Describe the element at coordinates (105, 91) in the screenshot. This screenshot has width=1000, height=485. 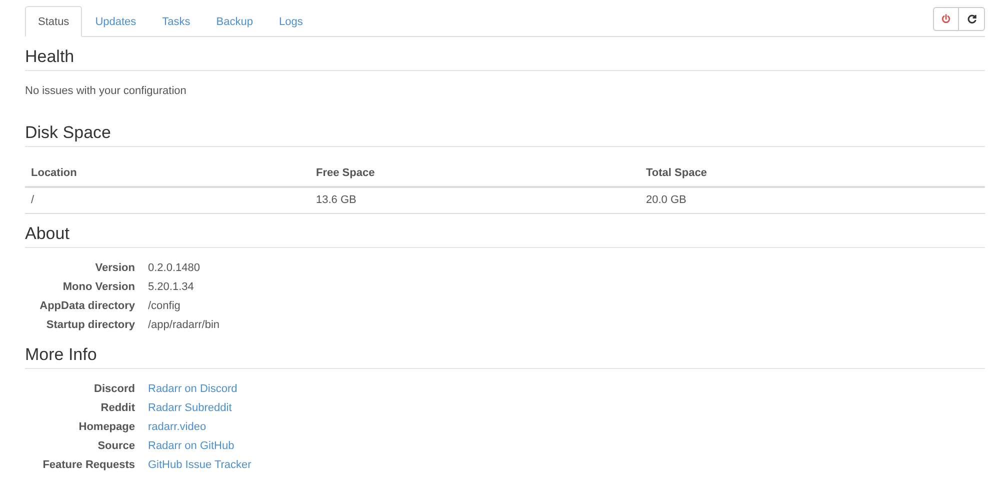
I see `health-message: No issues with your configuration` at that location.